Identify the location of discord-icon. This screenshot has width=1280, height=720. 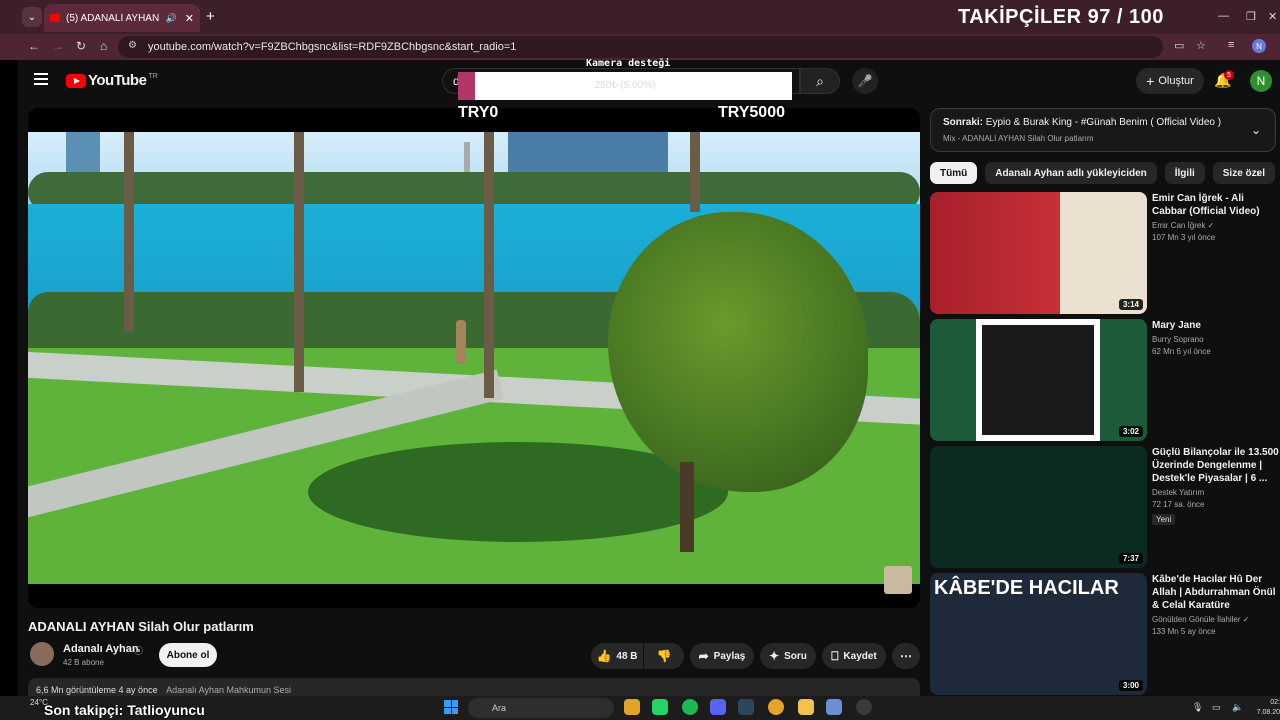
(718, 707).